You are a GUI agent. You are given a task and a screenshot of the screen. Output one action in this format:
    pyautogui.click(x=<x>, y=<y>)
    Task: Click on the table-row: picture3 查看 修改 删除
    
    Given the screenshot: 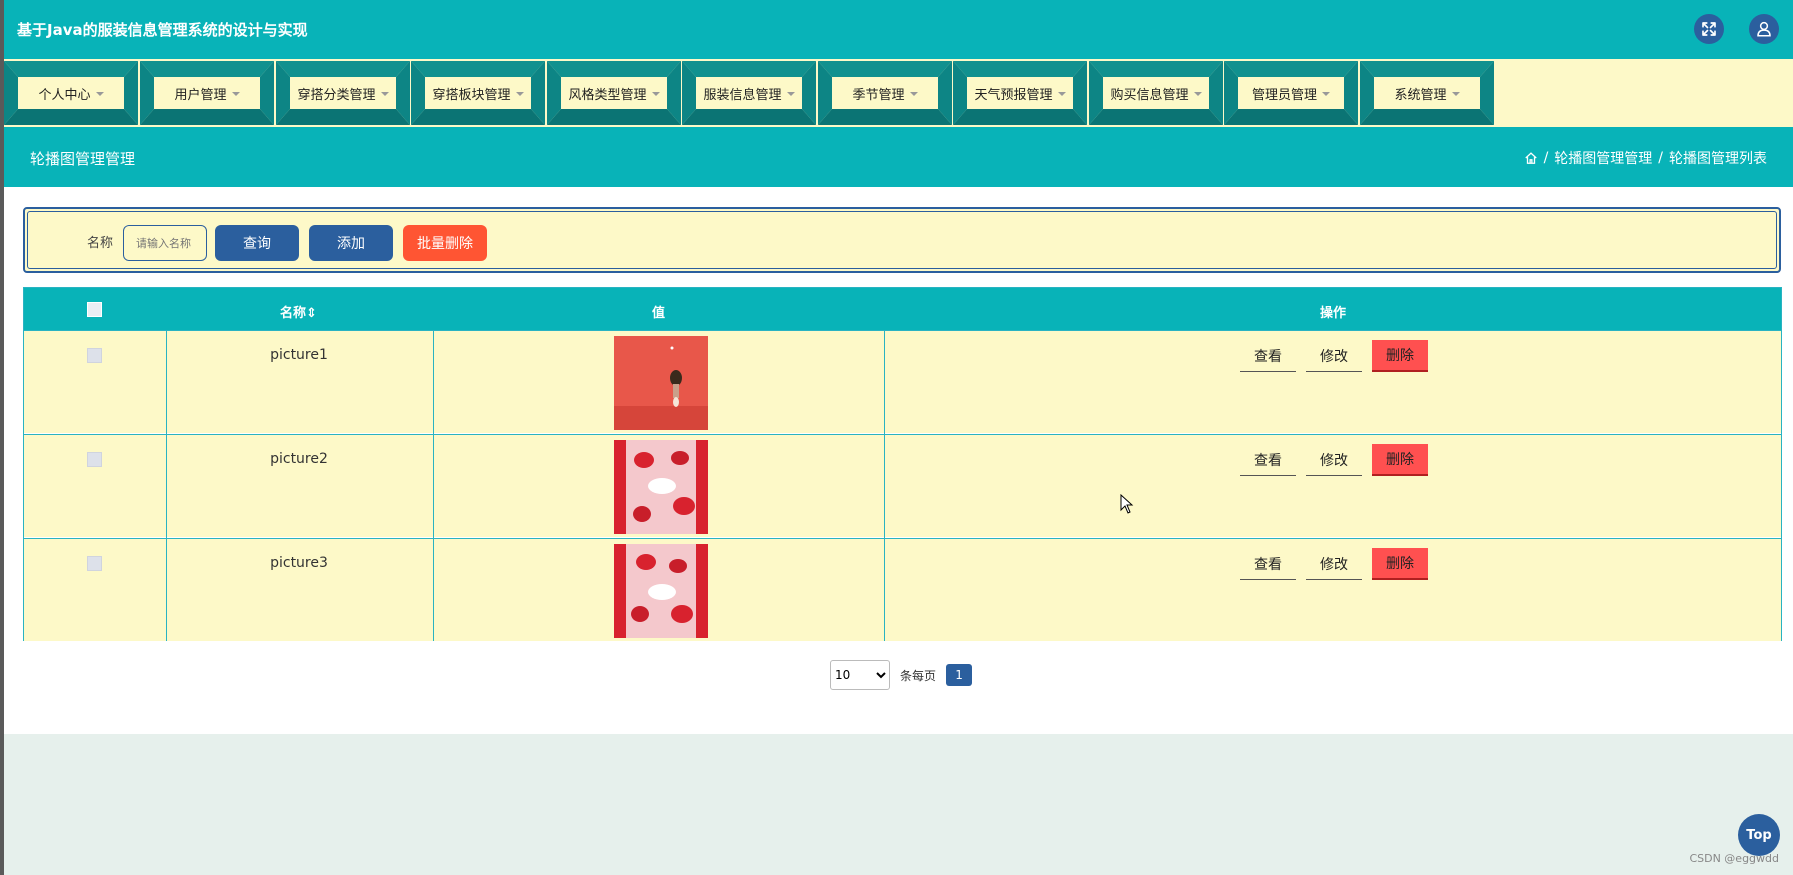 What is the action you would take?
    pyautogui.click(x=902, y=589)
    